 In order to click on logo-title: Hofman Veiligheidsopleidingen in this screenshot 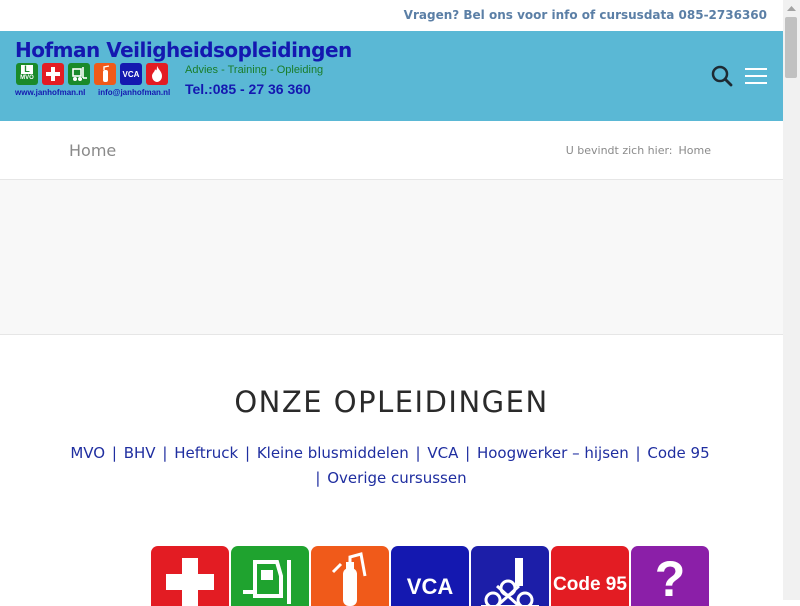, I will do `click(183, 50)`.